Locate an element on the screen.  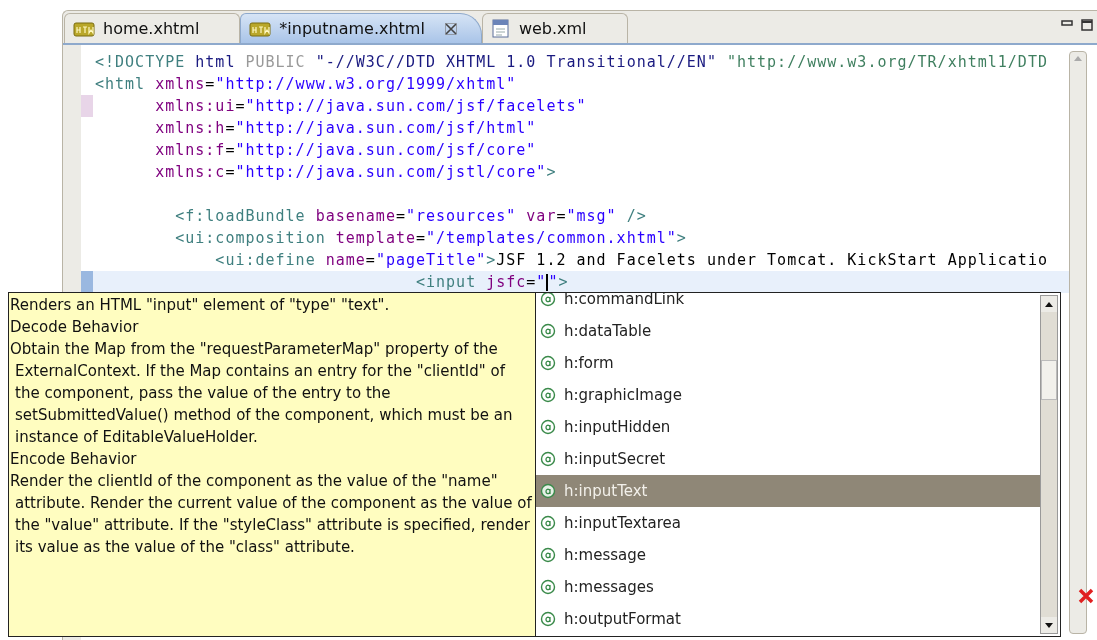
tab-label: web.xml is located at coordinates (552, 28).